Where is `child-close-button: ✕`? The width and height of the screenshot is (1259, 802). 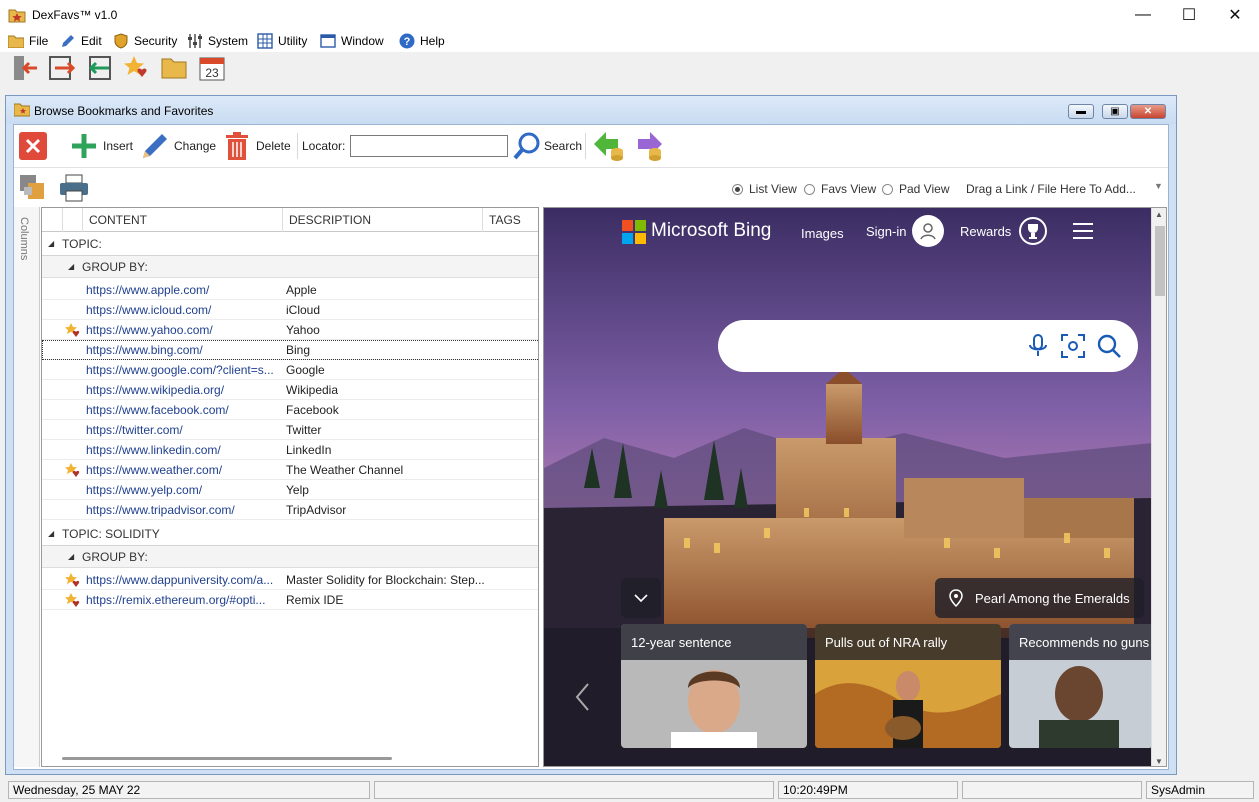 child-close-button: ✕ is located at coordinates (1148, 111).